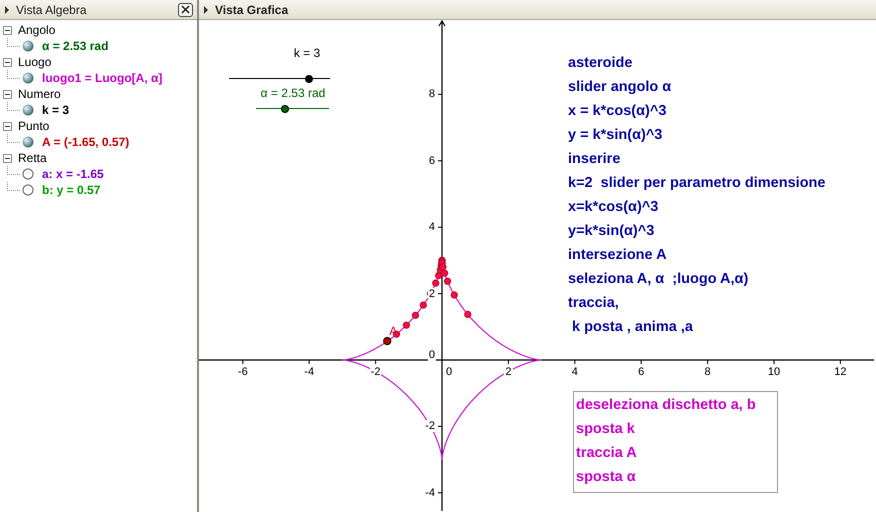 The height and width of the screenshot is (512, 876). What do you see at coordinates (34, 126) in the screenshot?
I see `tree-group-label: Punto` at bounding box center [34, 126].